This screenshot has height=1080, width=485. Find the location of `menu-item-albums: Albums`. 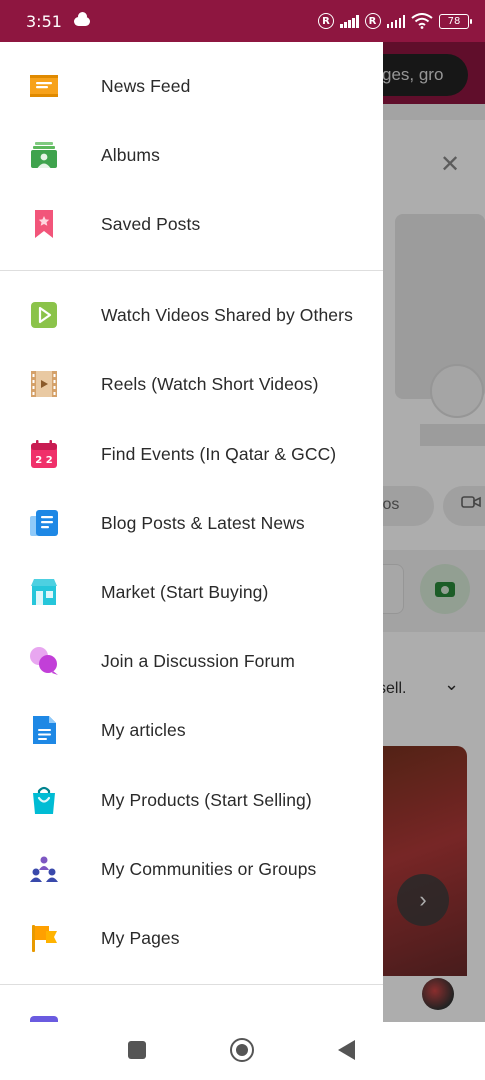

menu-item-albums: Albums is located at coordinates (191, 155).